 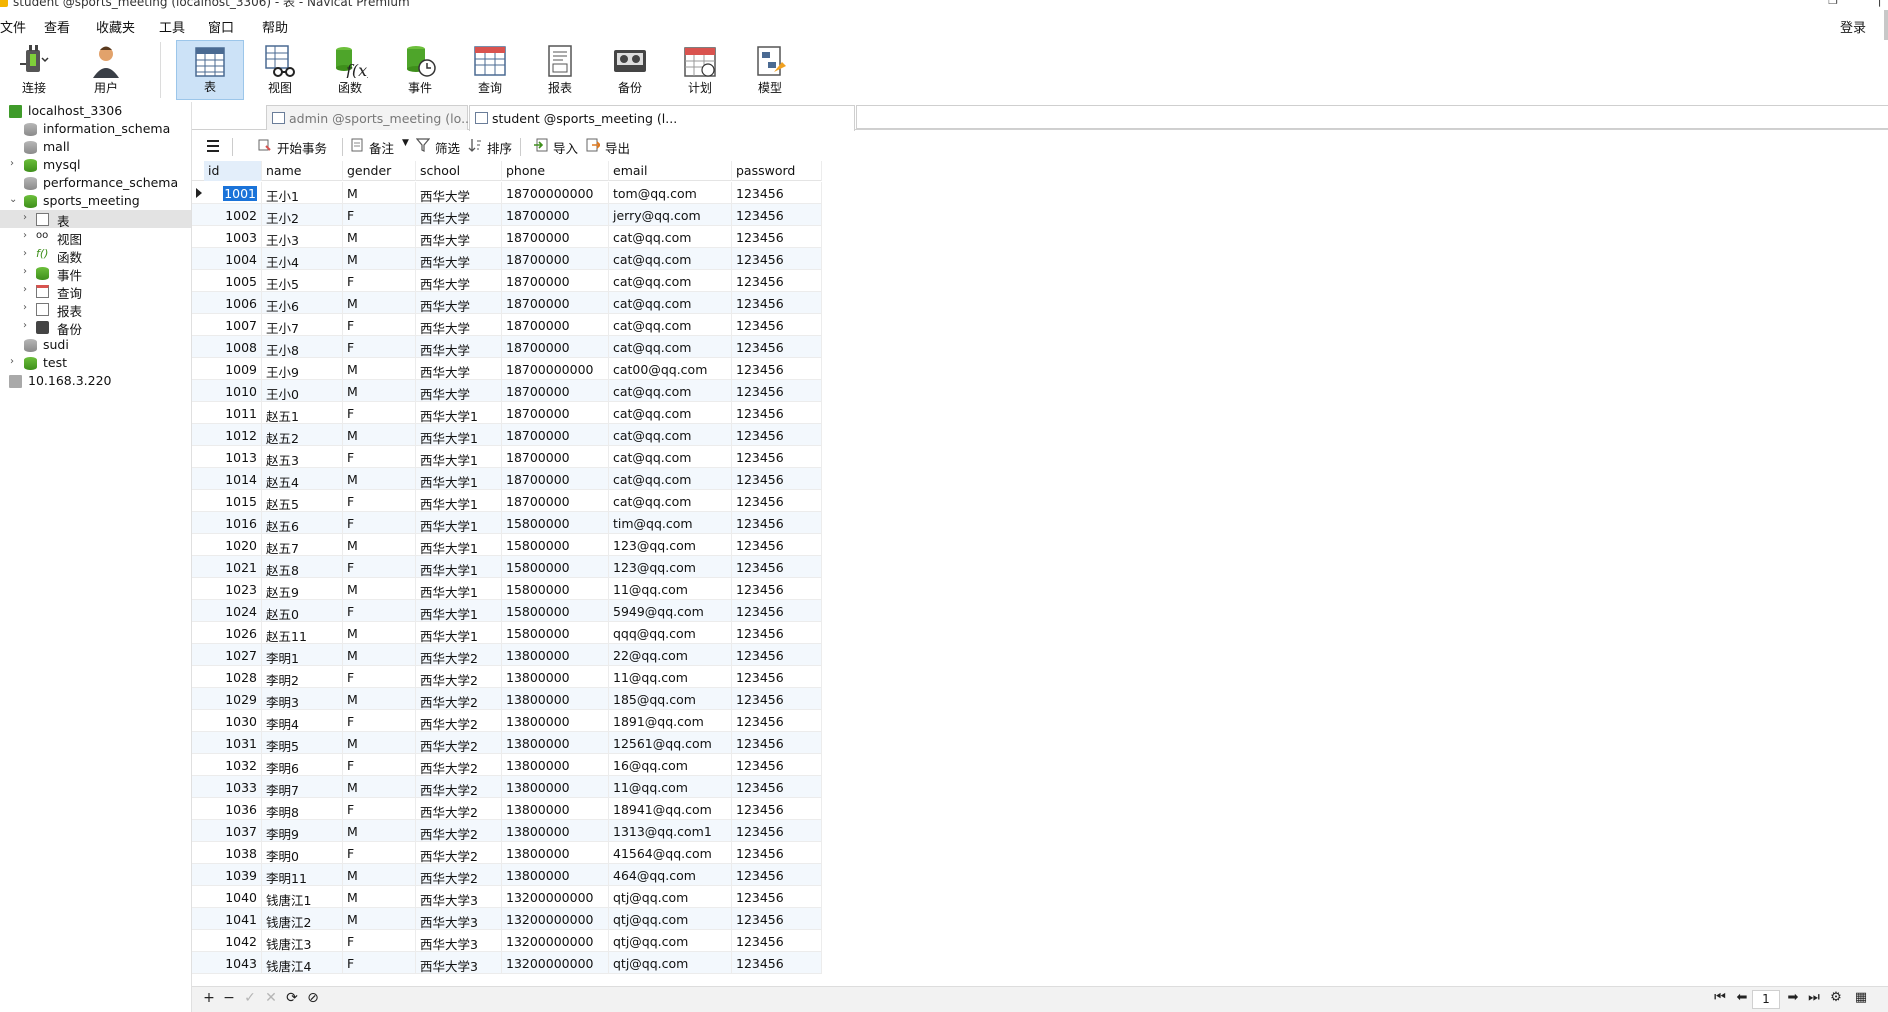 What do you see at coordinates (507, 809) in the screenshot?
I see `table-row: 1036 李明8 F 西华大学2 13800000 18941@qq.com 123456` at bounding box center [507, 809].